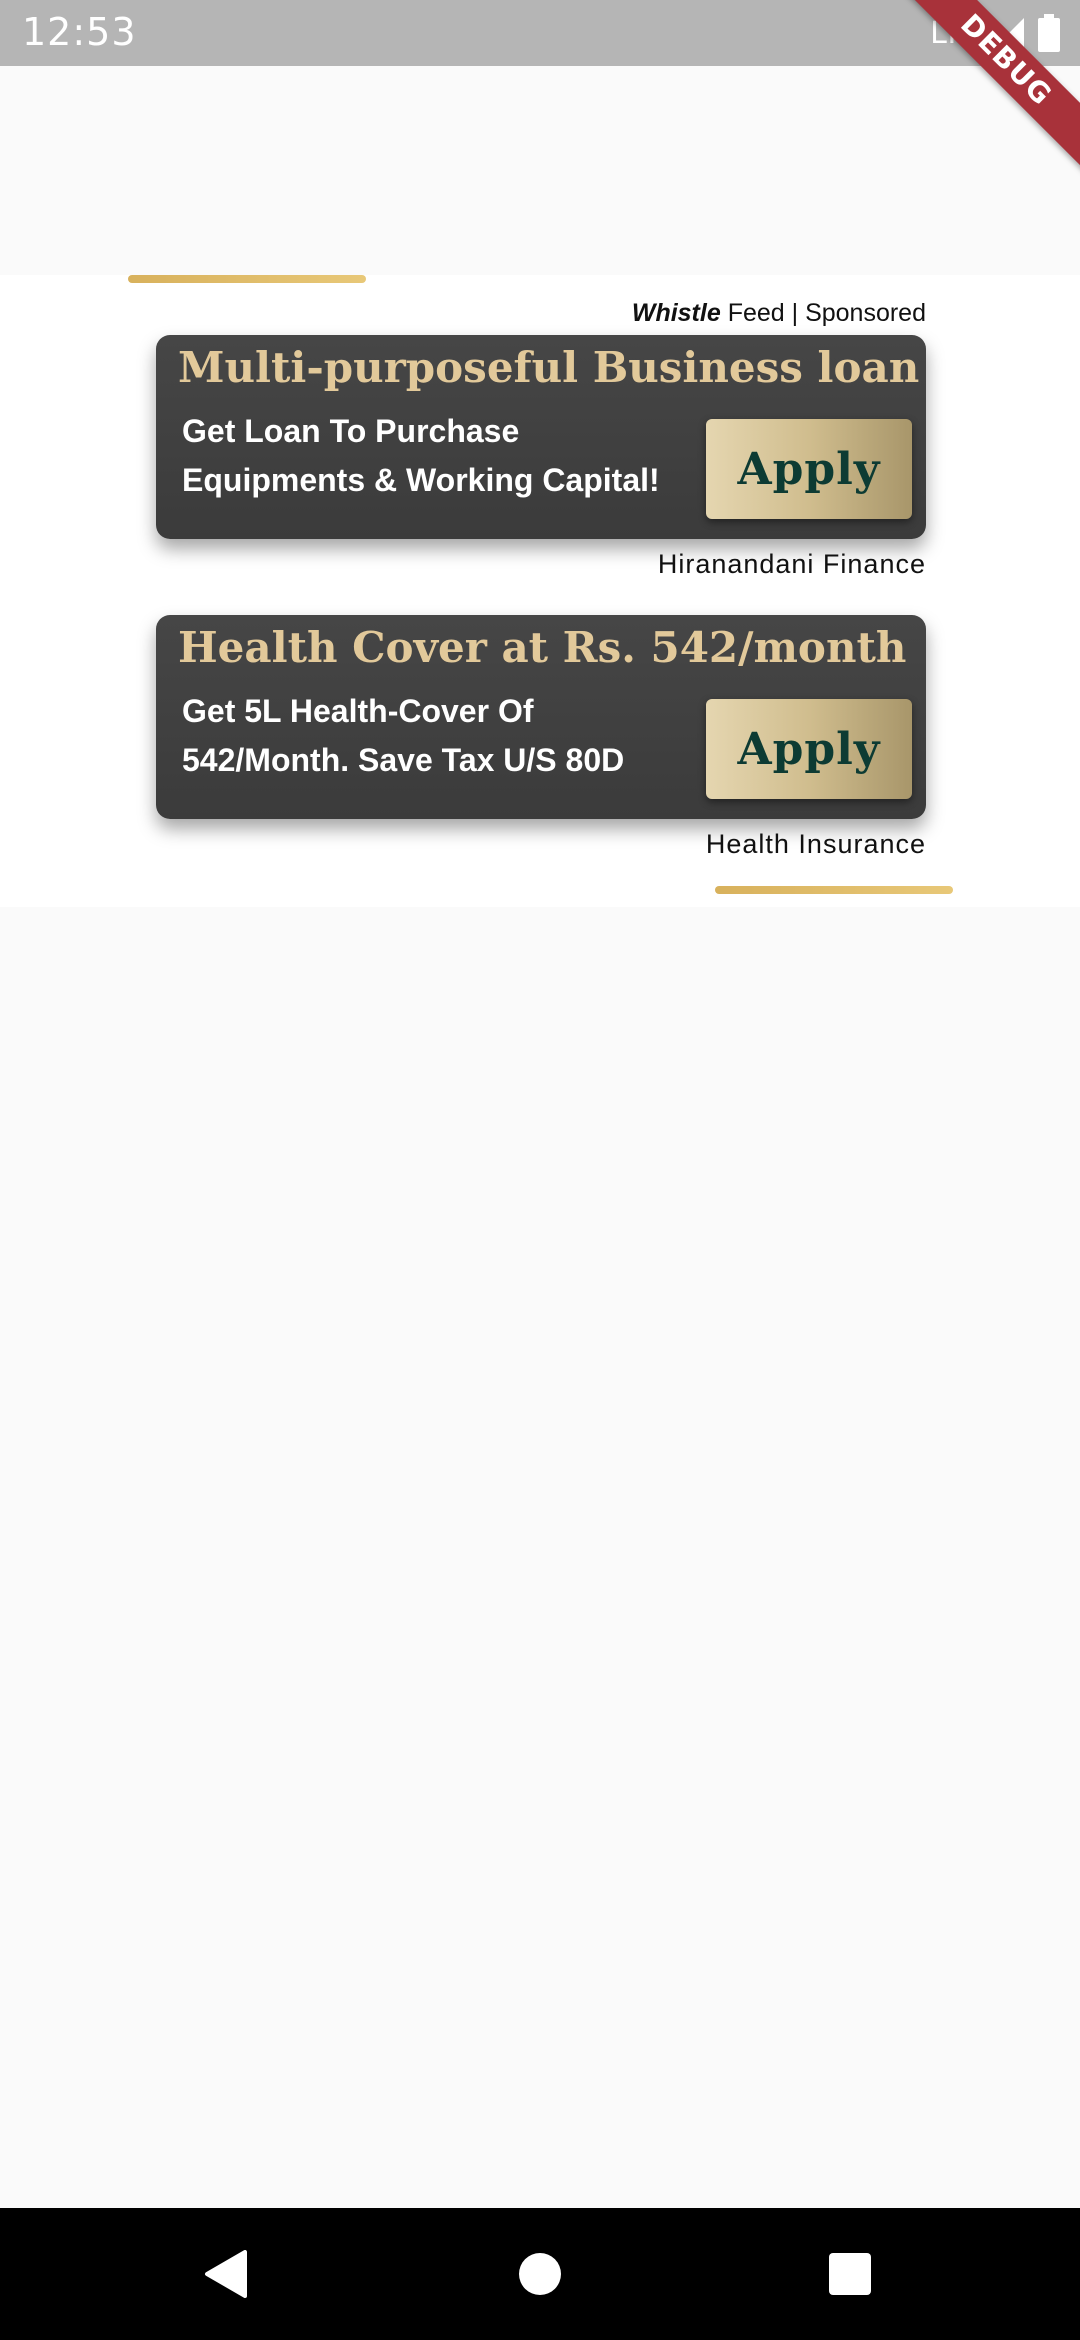  I want to click on back-triangle-icon, so click(226, 2274).